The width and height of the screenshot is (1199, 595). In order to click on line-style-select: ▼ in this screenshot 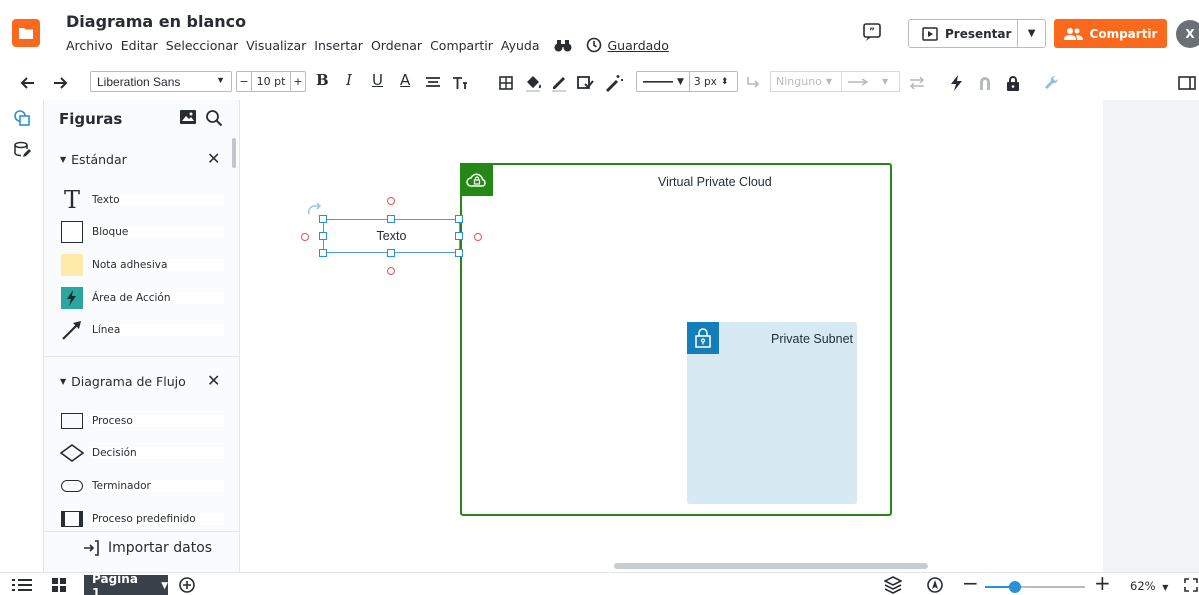, I will do `click(663, 81)`.